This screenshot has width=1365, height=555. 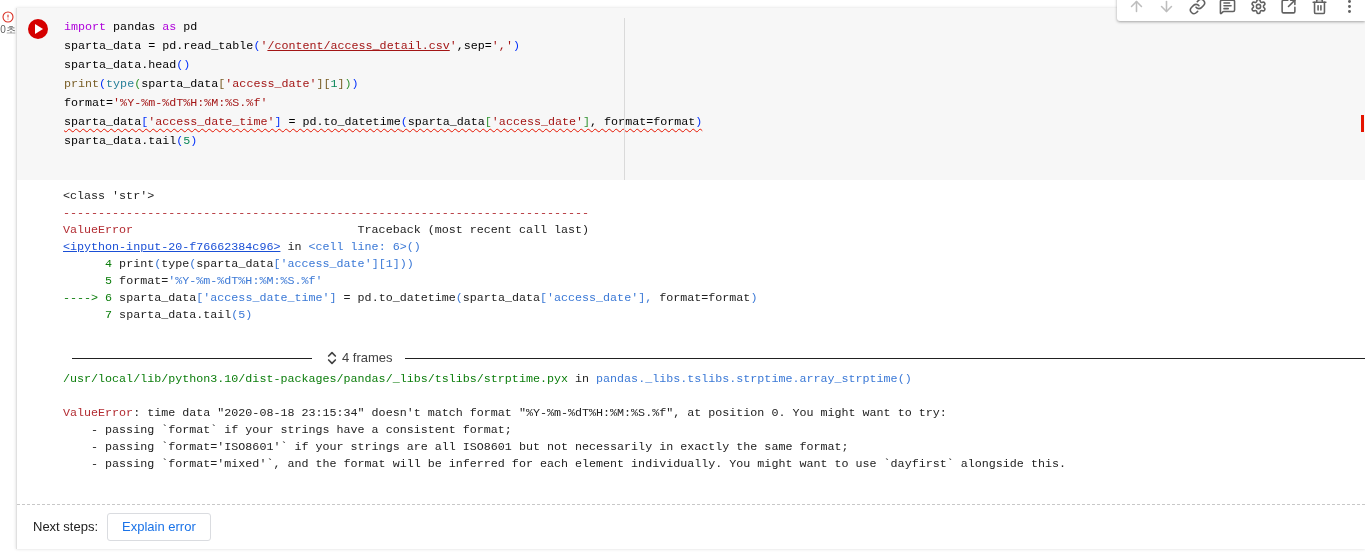 What do you see at coordinates (1362, 123) in the screenshot?
I see `error-marker` at bounding box center [1362, 123].